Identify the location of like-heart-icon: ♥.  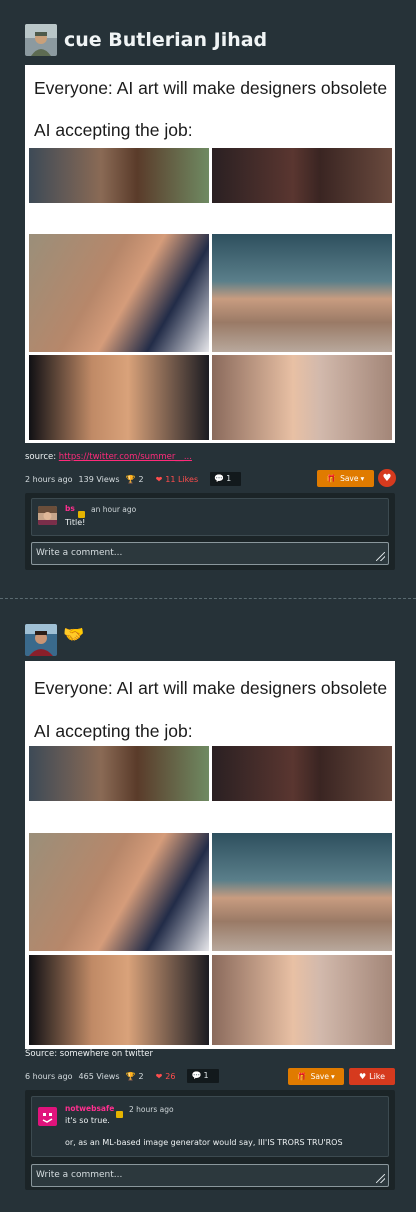
(387, 478).